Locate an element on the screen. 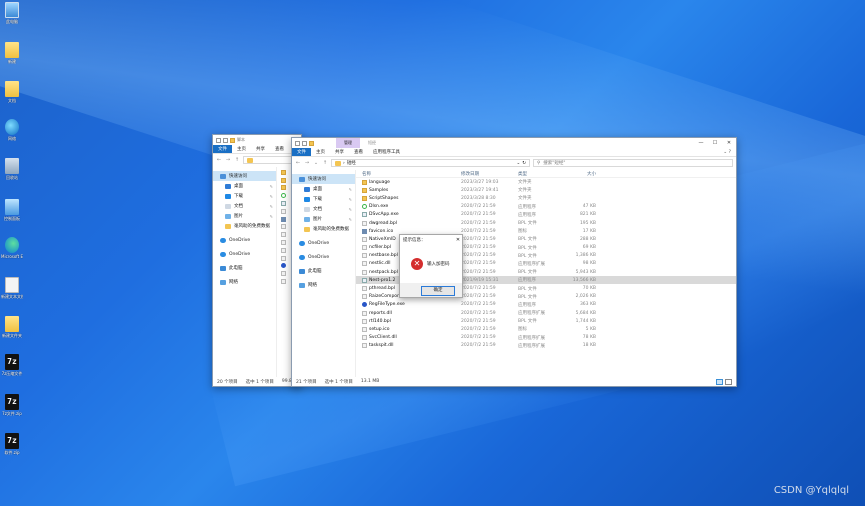  desktop-icon-7z: 7z 软件.zip is located at coordinates (12, 444).